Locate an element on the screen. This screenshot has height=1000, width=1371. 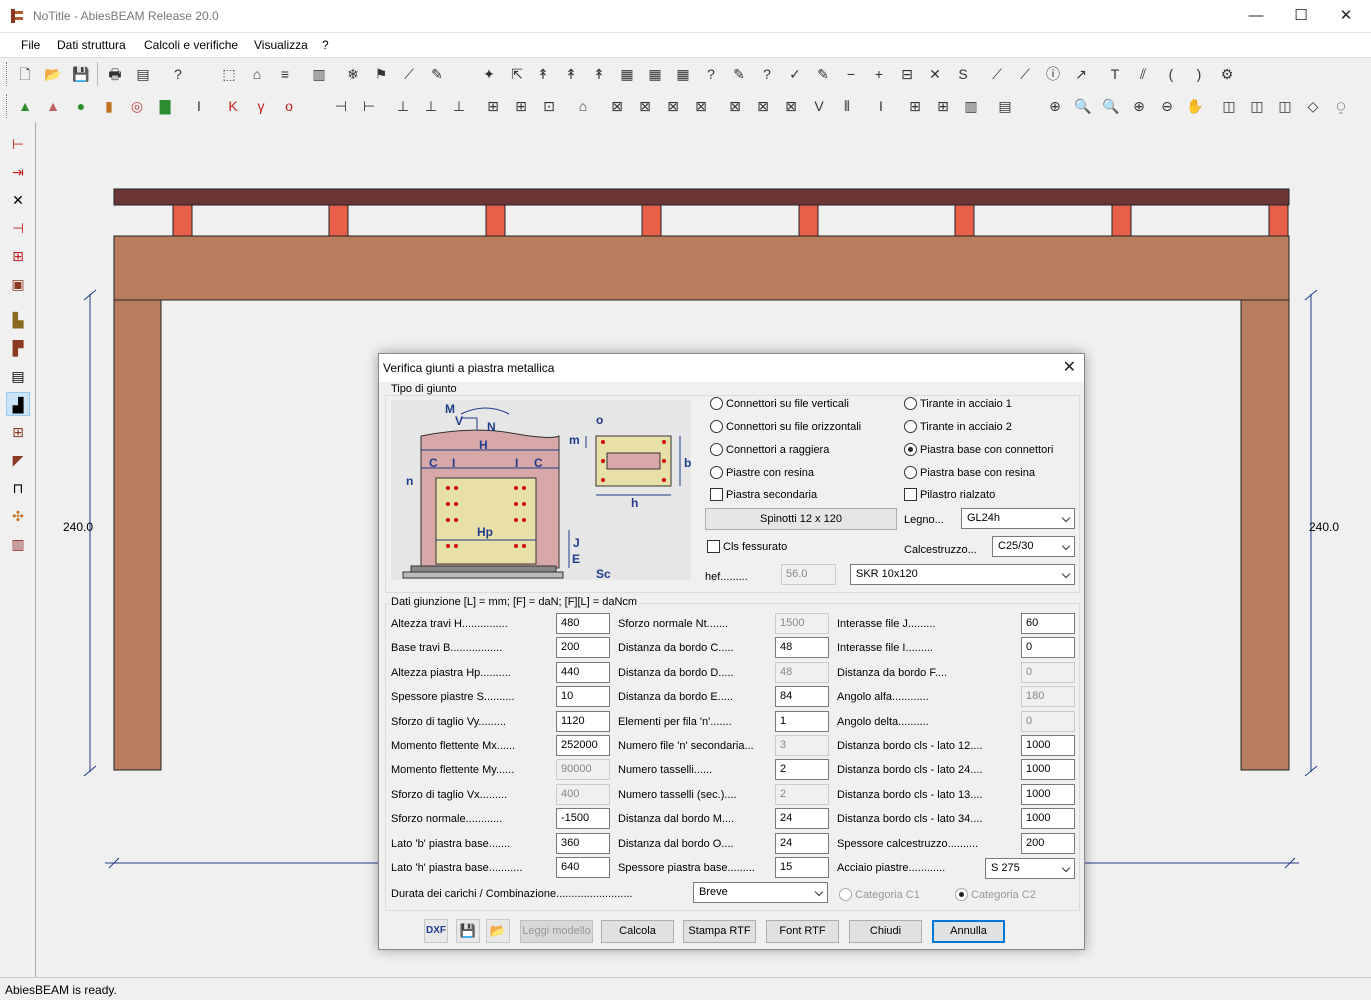
print-icon: 🖶 is located at coordinates (115, 74).